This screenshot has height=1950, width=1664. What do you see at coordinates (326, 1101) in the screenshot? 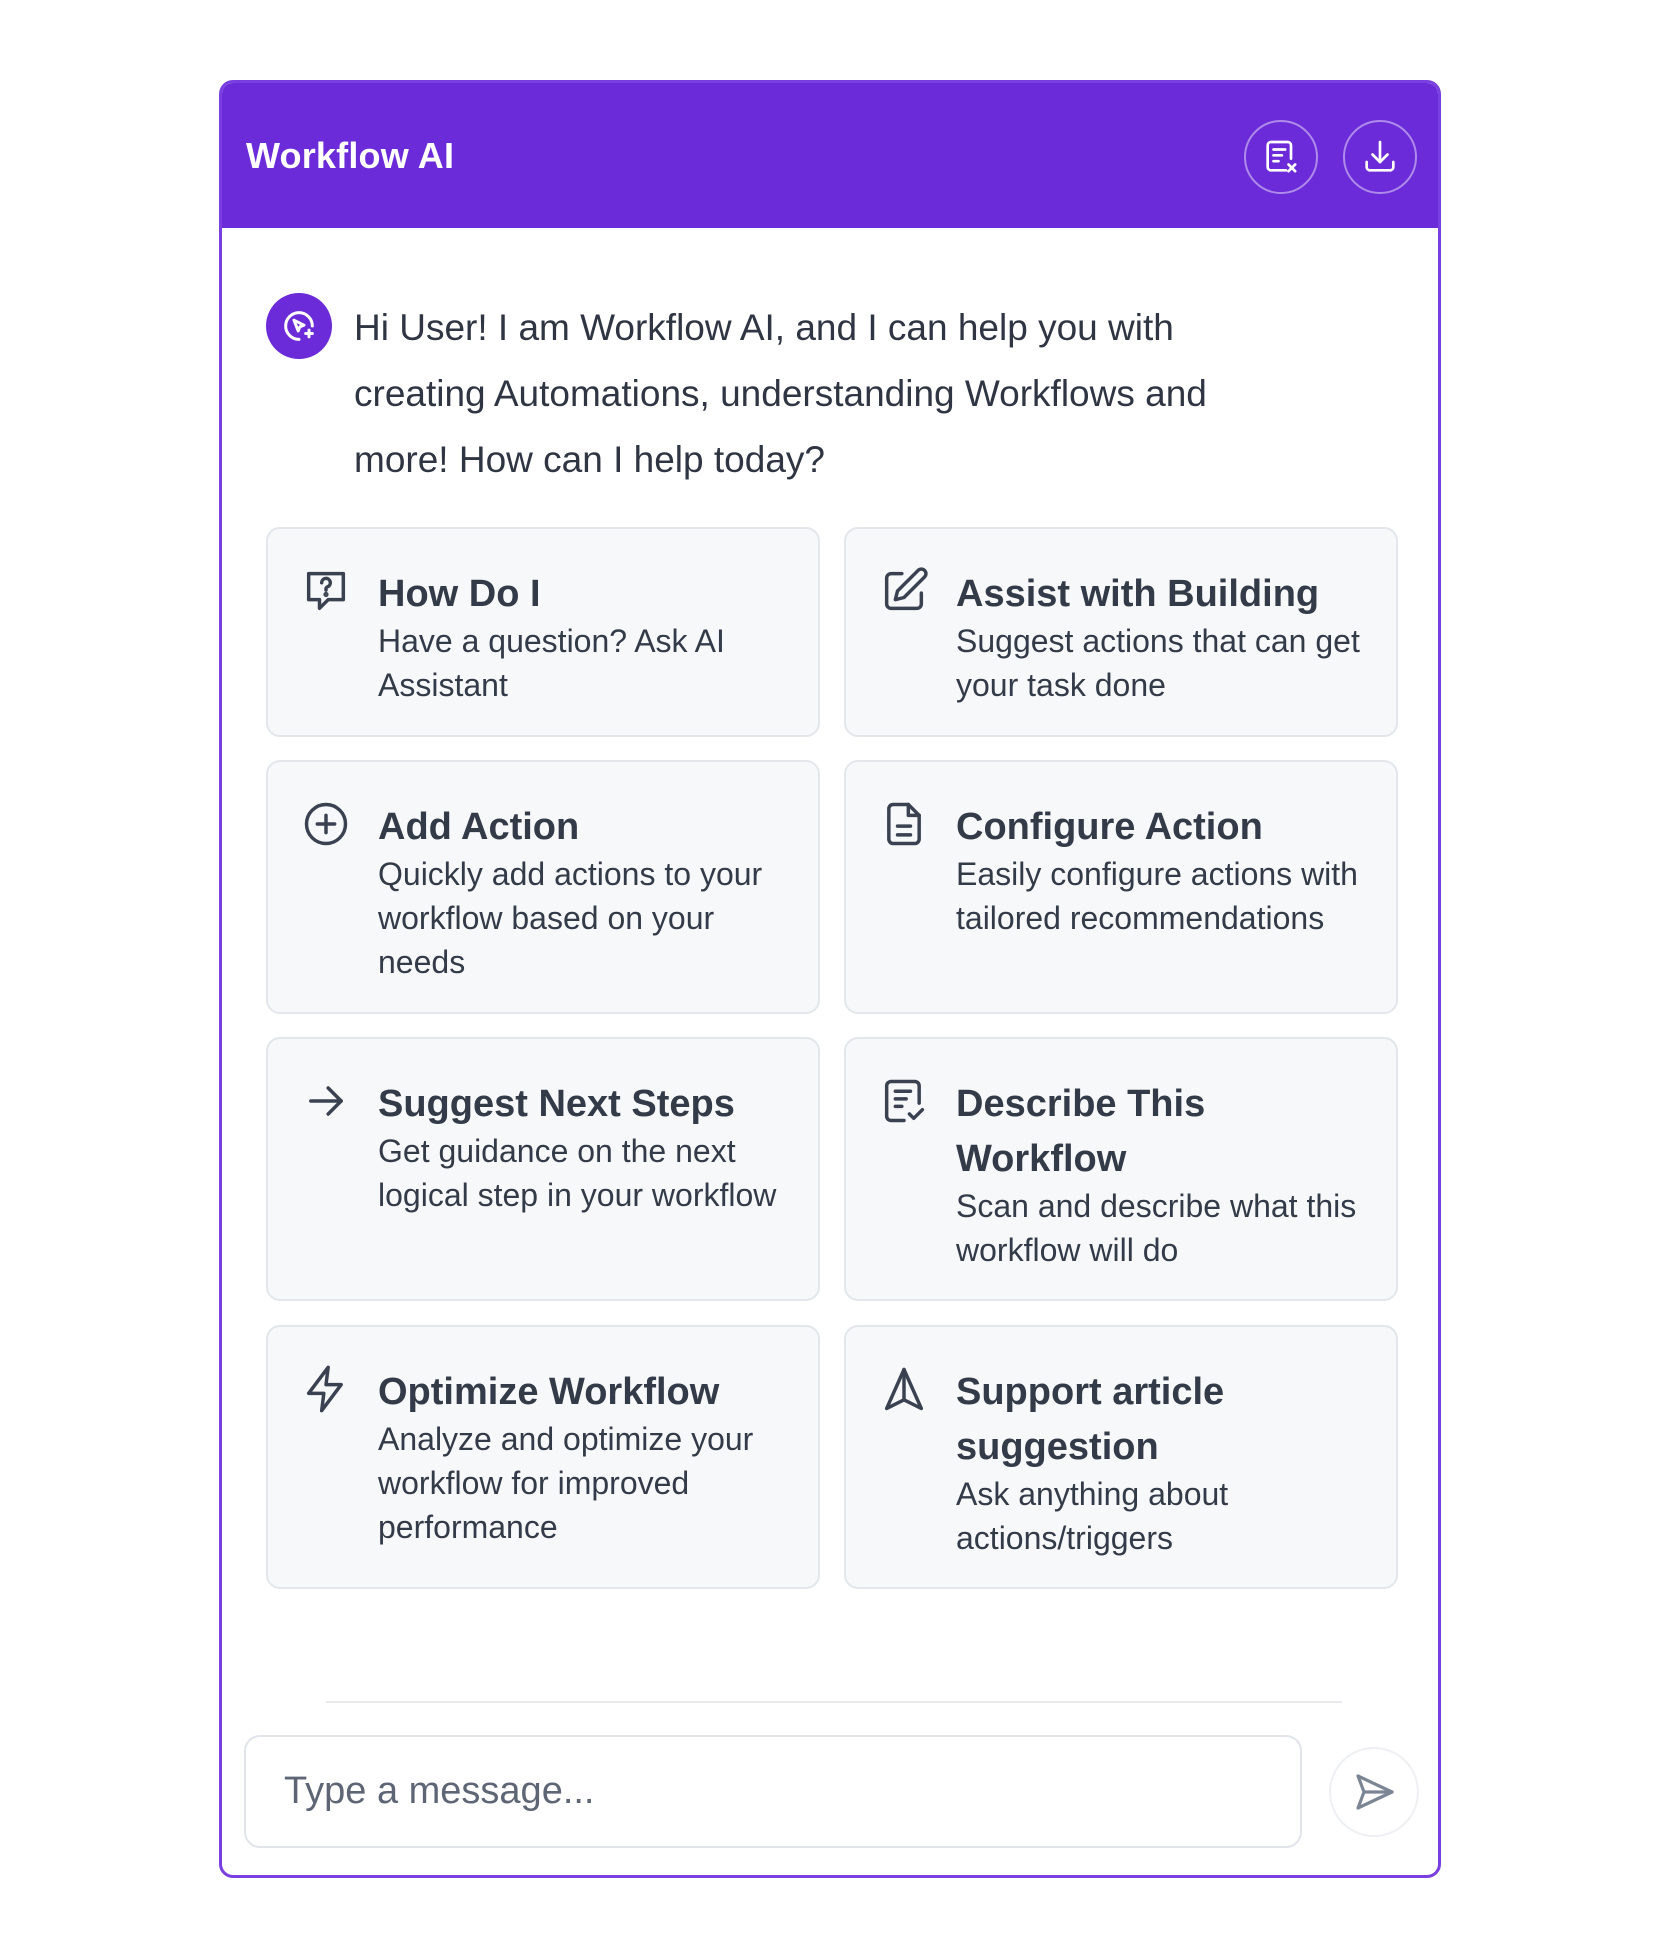
I see `arrow-right-icon` at bounding box center [326, 1101].